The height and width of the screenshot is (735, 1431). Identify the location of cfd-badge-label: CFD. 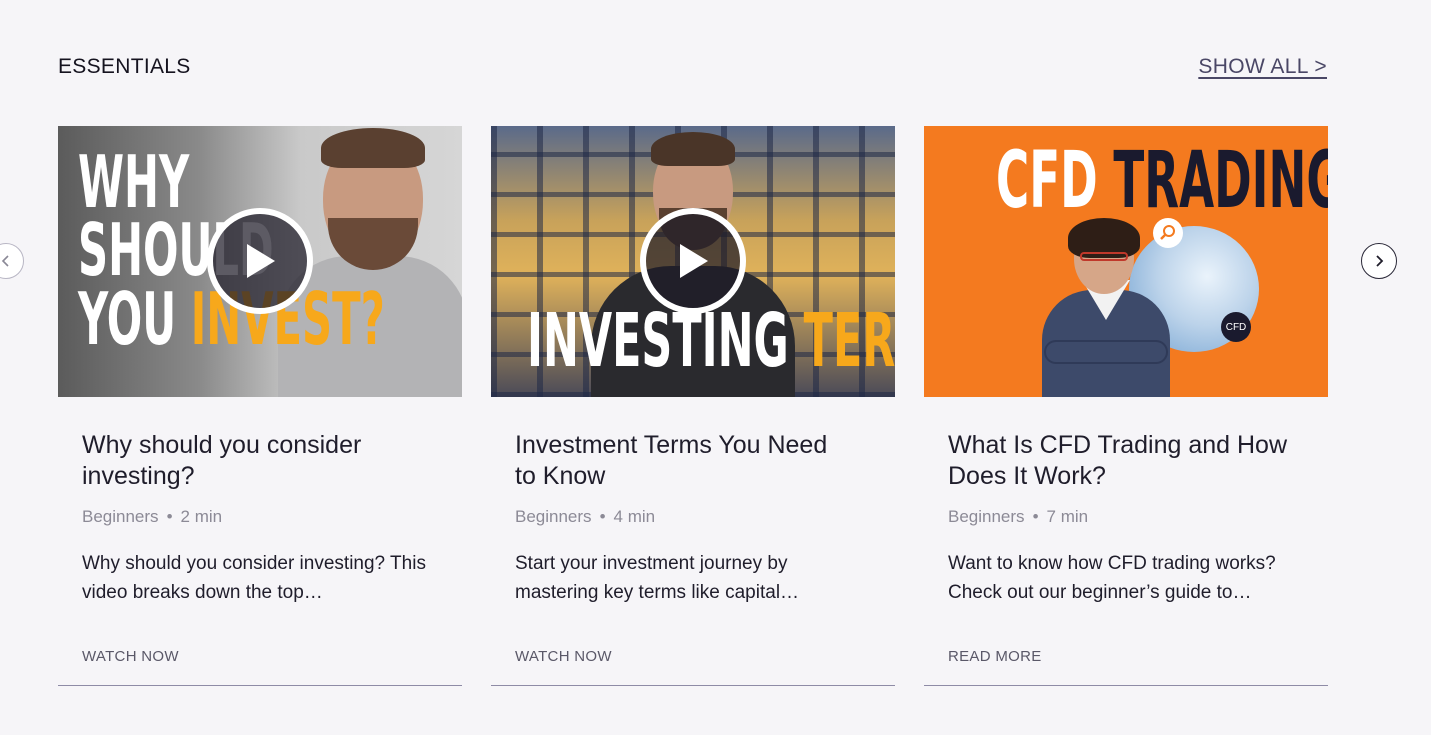
(1236, 327).